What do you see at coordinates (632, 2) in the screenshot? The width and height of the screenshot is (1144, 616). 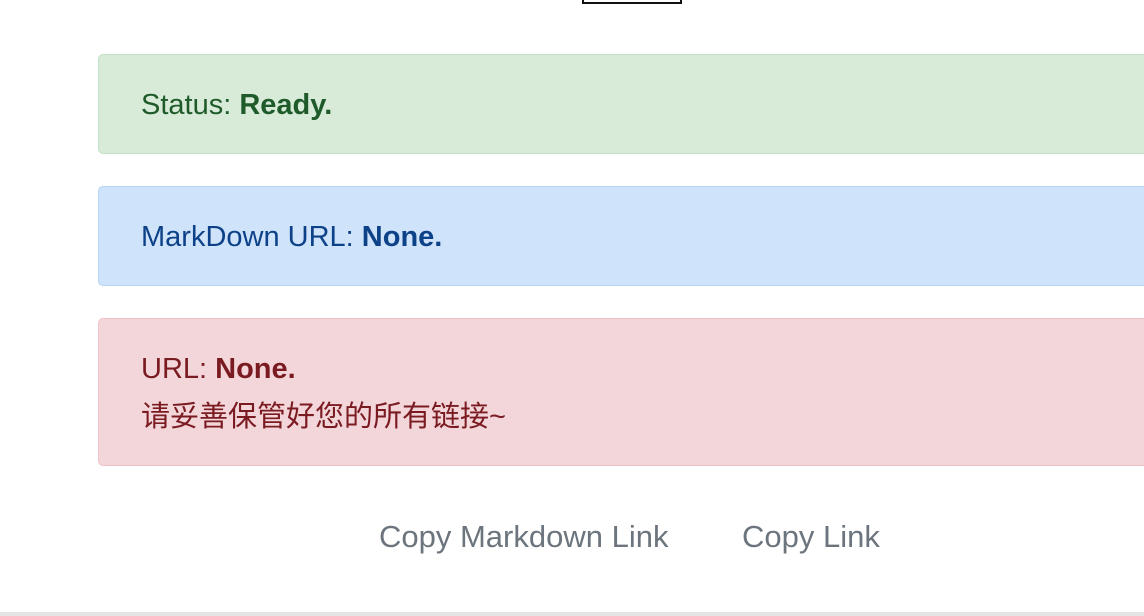 I see `top-input-edge` at bounding box center [632, 2].